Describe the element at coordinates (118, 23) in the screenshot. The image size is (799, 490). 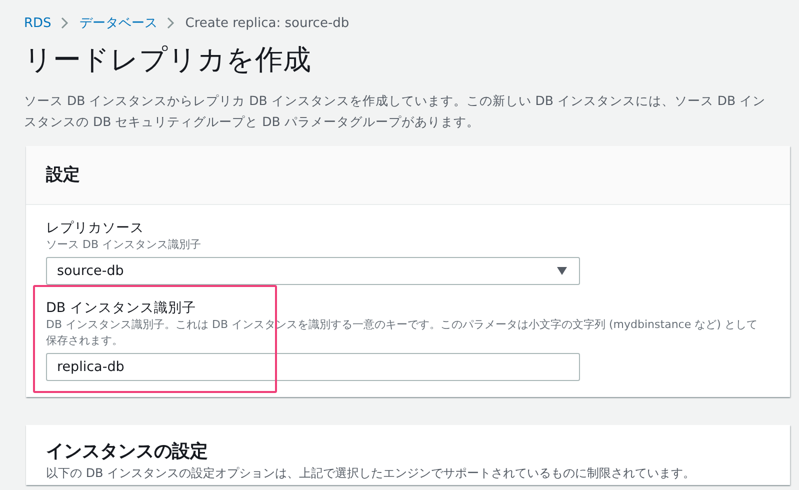
I see `breadcrumb-link: データベース` at that location.